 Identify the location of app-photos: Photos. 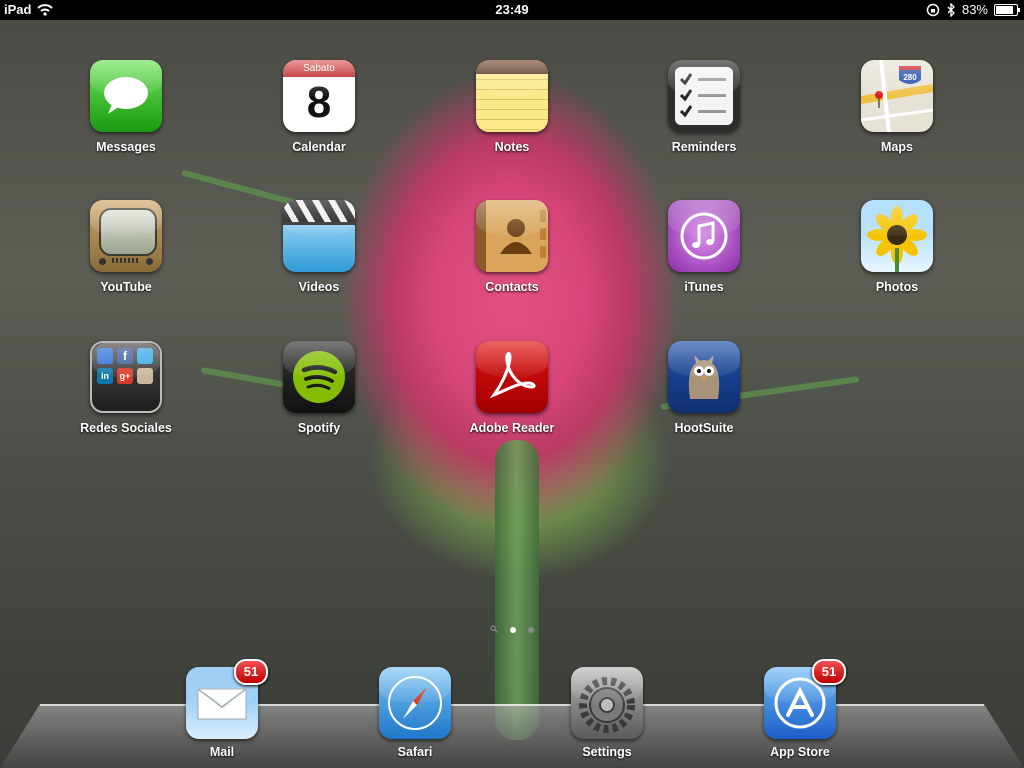
(897, 247).